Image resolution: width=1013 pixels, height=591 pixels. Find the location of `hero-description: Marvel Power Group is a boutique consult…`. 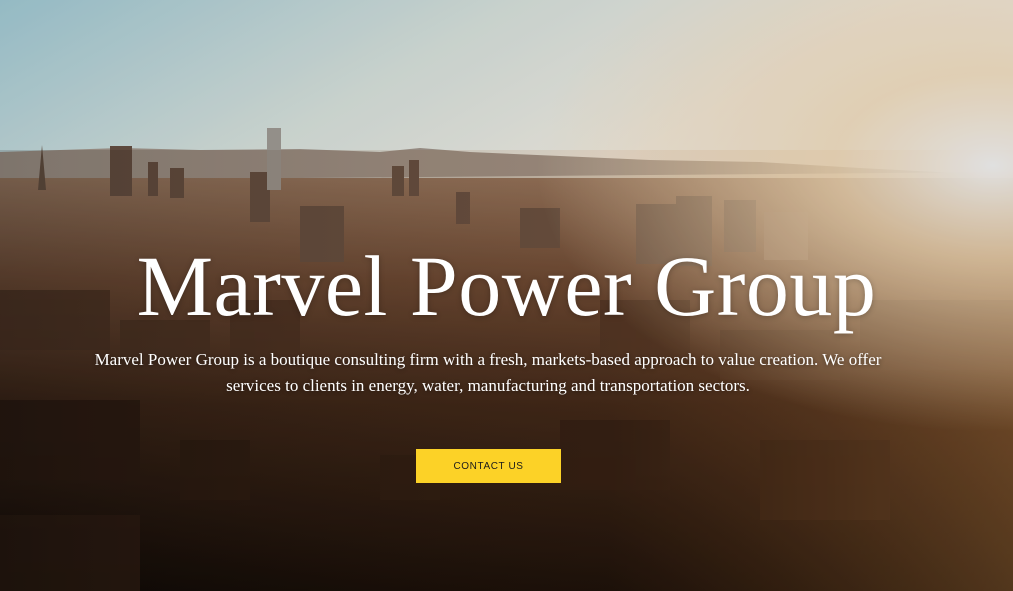

hero-description: Marvel Power Group is a boutique consult… is located at coordinates (488, 372).